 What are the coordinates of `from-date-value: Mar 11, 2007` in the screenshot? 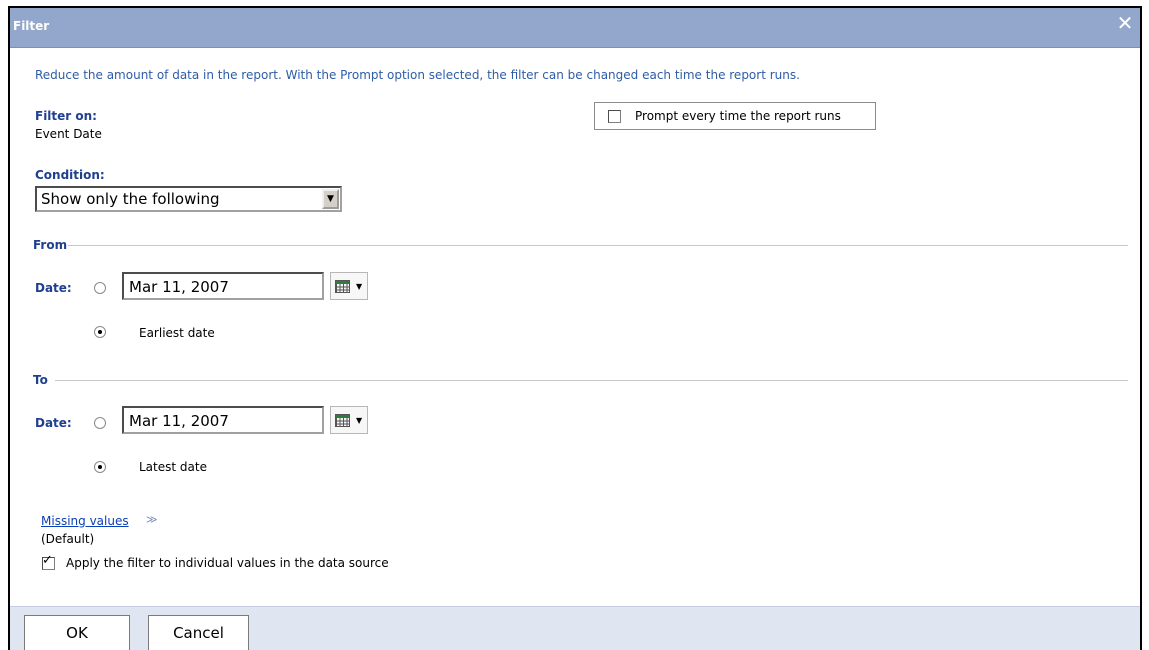 It's located at (179, 287).